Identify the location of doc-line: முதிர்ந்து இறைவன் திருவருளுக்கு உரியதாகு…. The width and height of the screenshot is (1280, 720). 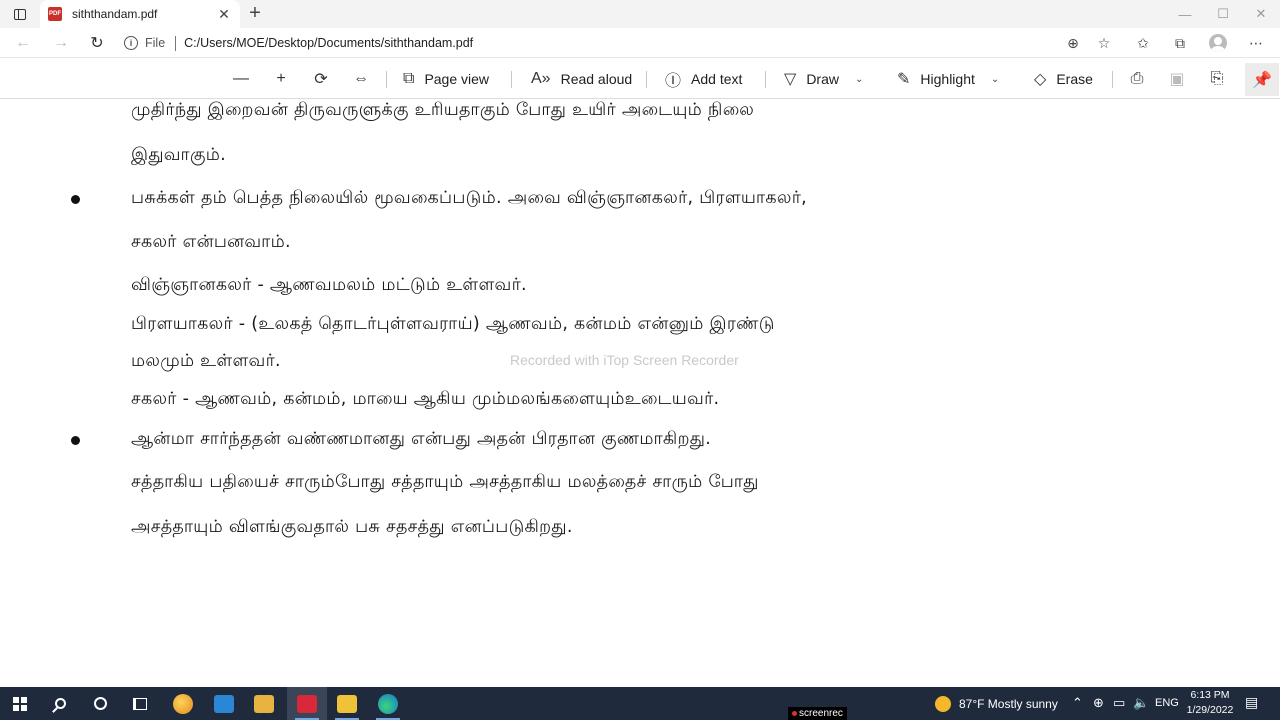
(443, 110).